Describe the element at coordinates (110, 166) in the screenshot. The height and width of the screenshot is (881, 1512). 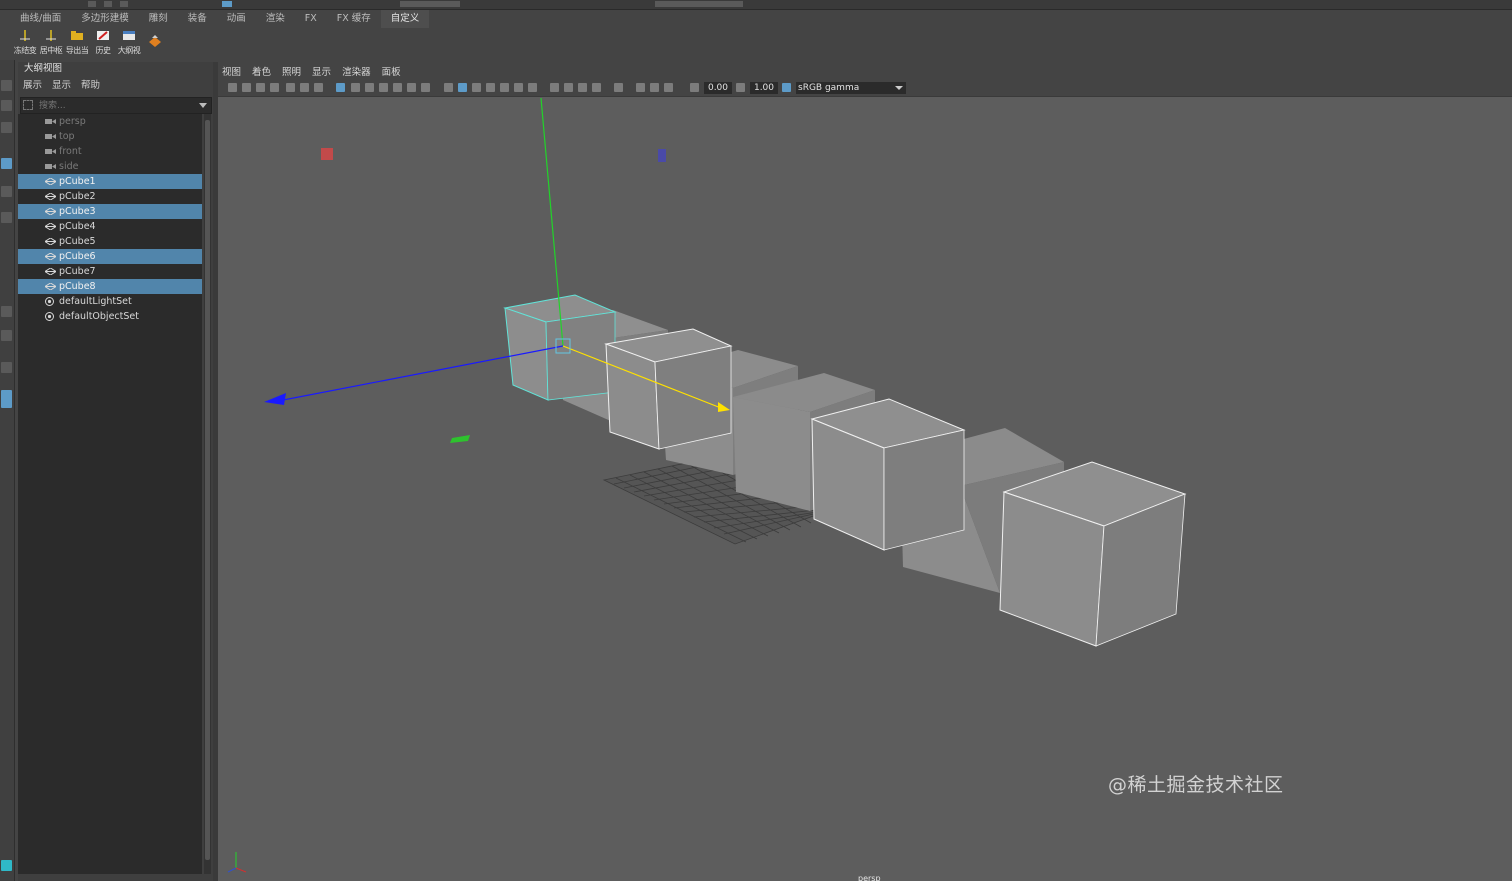
I see `outliner-item-side: side` at that location.